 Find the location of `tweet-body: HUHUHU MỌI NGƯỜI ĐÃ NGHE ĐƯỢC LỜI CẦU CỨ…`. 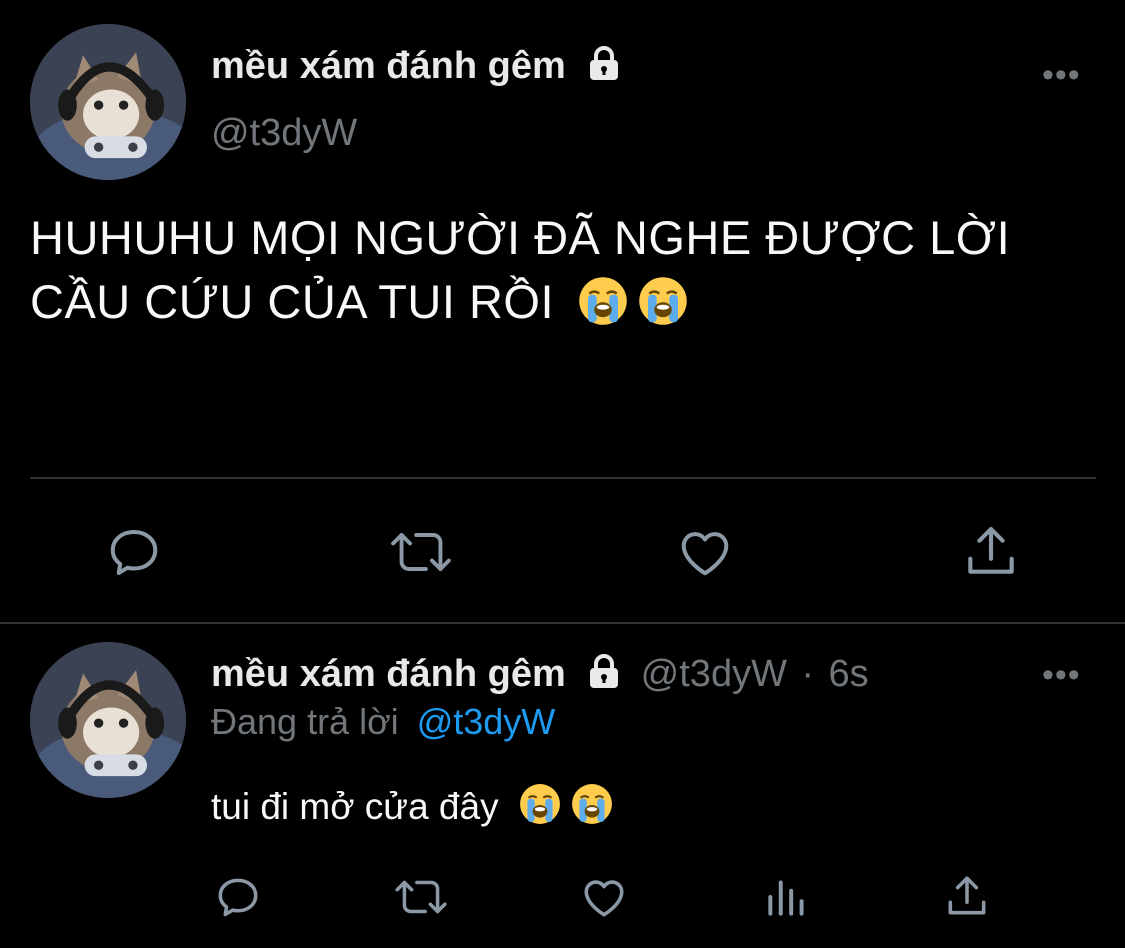

tweet-body: HUHUHU MỌI NGƯỜI ĐÃ NGHE ĐƯỢC LỜI CẦU CỨ… is located at coordinates (520, 269).